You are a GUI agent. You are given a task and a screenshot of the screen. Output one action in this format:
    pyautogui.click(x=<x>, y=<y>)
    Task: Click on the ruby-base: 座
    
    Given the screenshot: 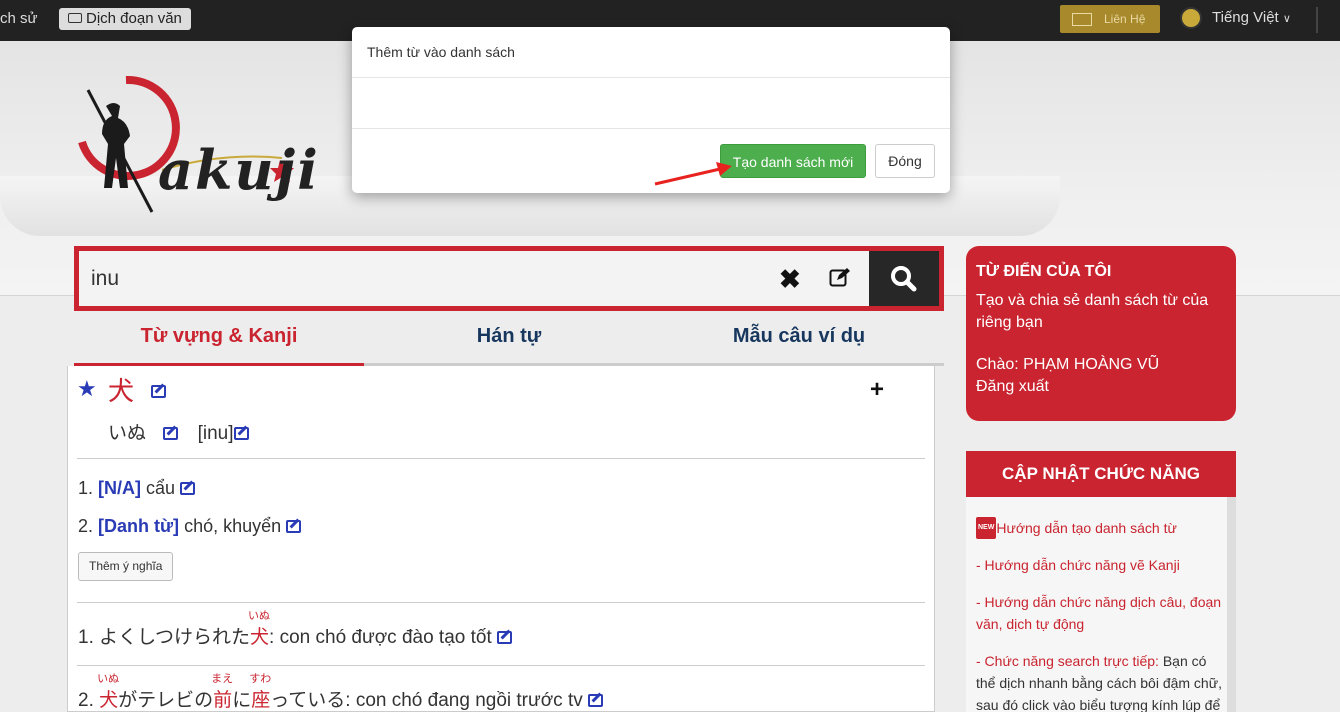 What is the action you would take?
    pyautogui.click(x=261, y=700)
    